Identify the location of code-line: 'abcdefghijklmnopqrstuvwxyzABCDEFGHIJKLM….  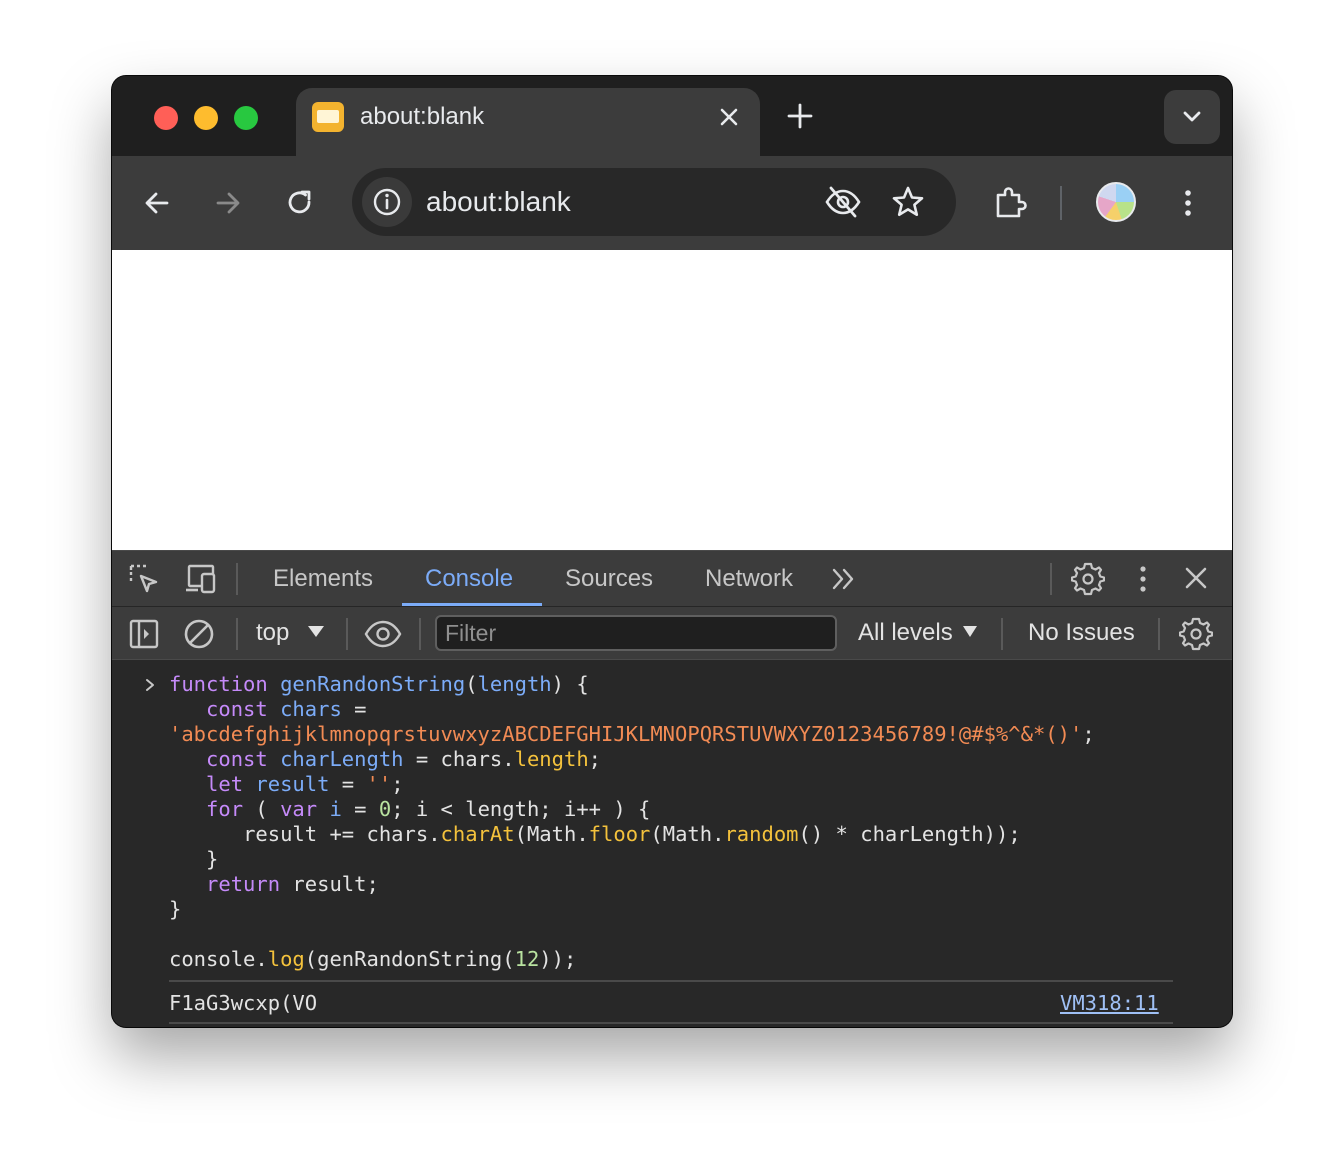
(632, 734).